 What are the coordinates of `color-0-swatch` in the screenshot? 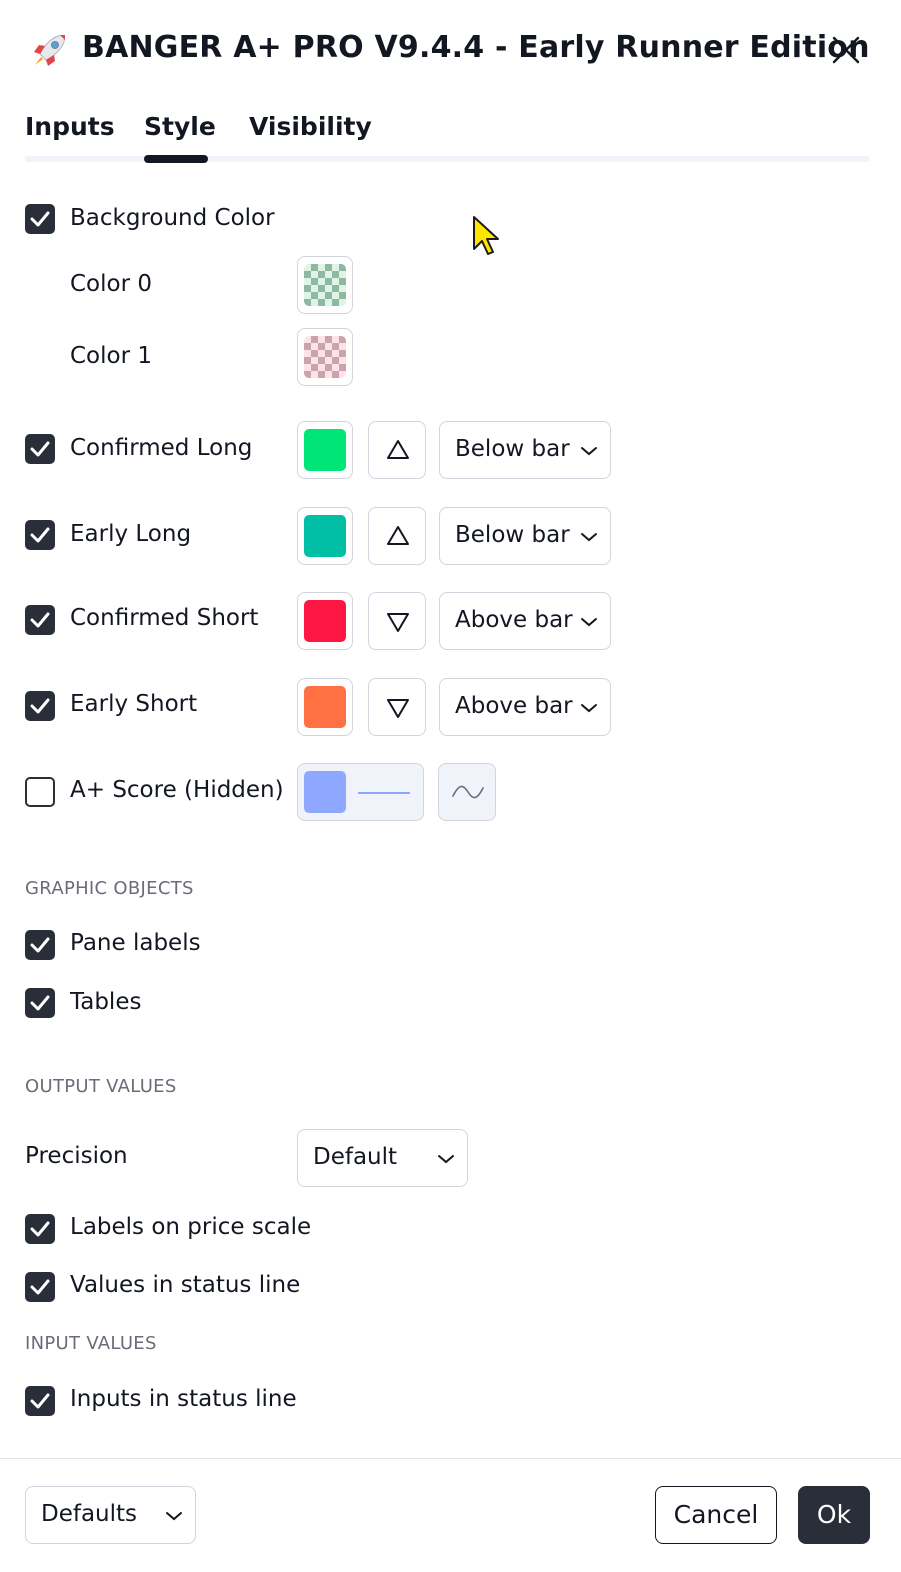 It's located at (325, 285).